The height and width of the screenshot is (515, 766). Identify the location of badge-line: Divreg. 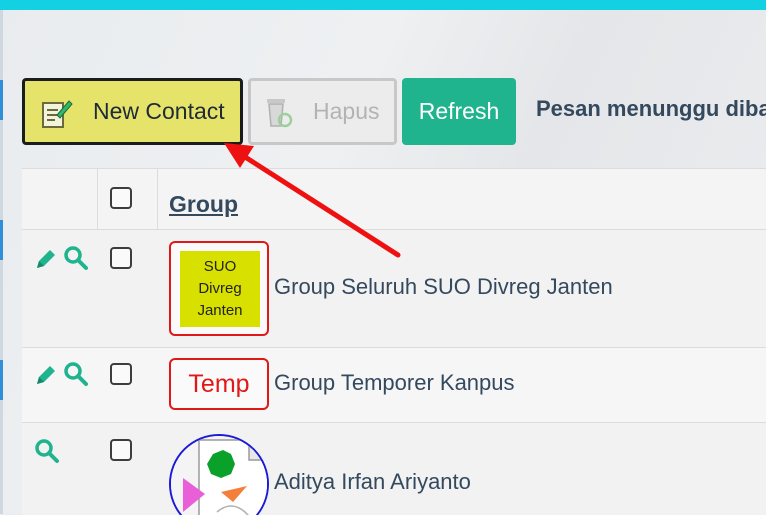
(220, 288).